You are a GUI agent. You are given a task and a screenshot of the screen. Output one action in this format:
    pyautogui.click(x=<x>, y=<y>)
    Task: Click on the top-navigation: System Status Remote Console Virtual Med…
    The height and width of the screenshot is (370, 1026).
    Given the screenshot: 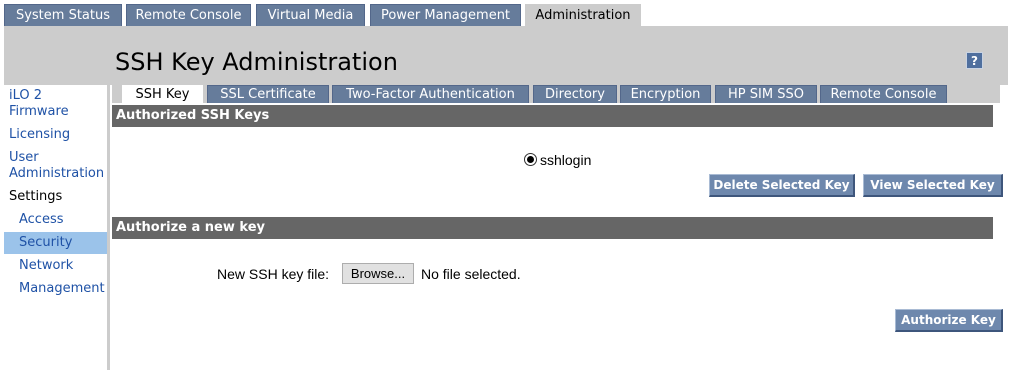 What is the action you would take?
    pyautogui.click(x=513, y=13)
    